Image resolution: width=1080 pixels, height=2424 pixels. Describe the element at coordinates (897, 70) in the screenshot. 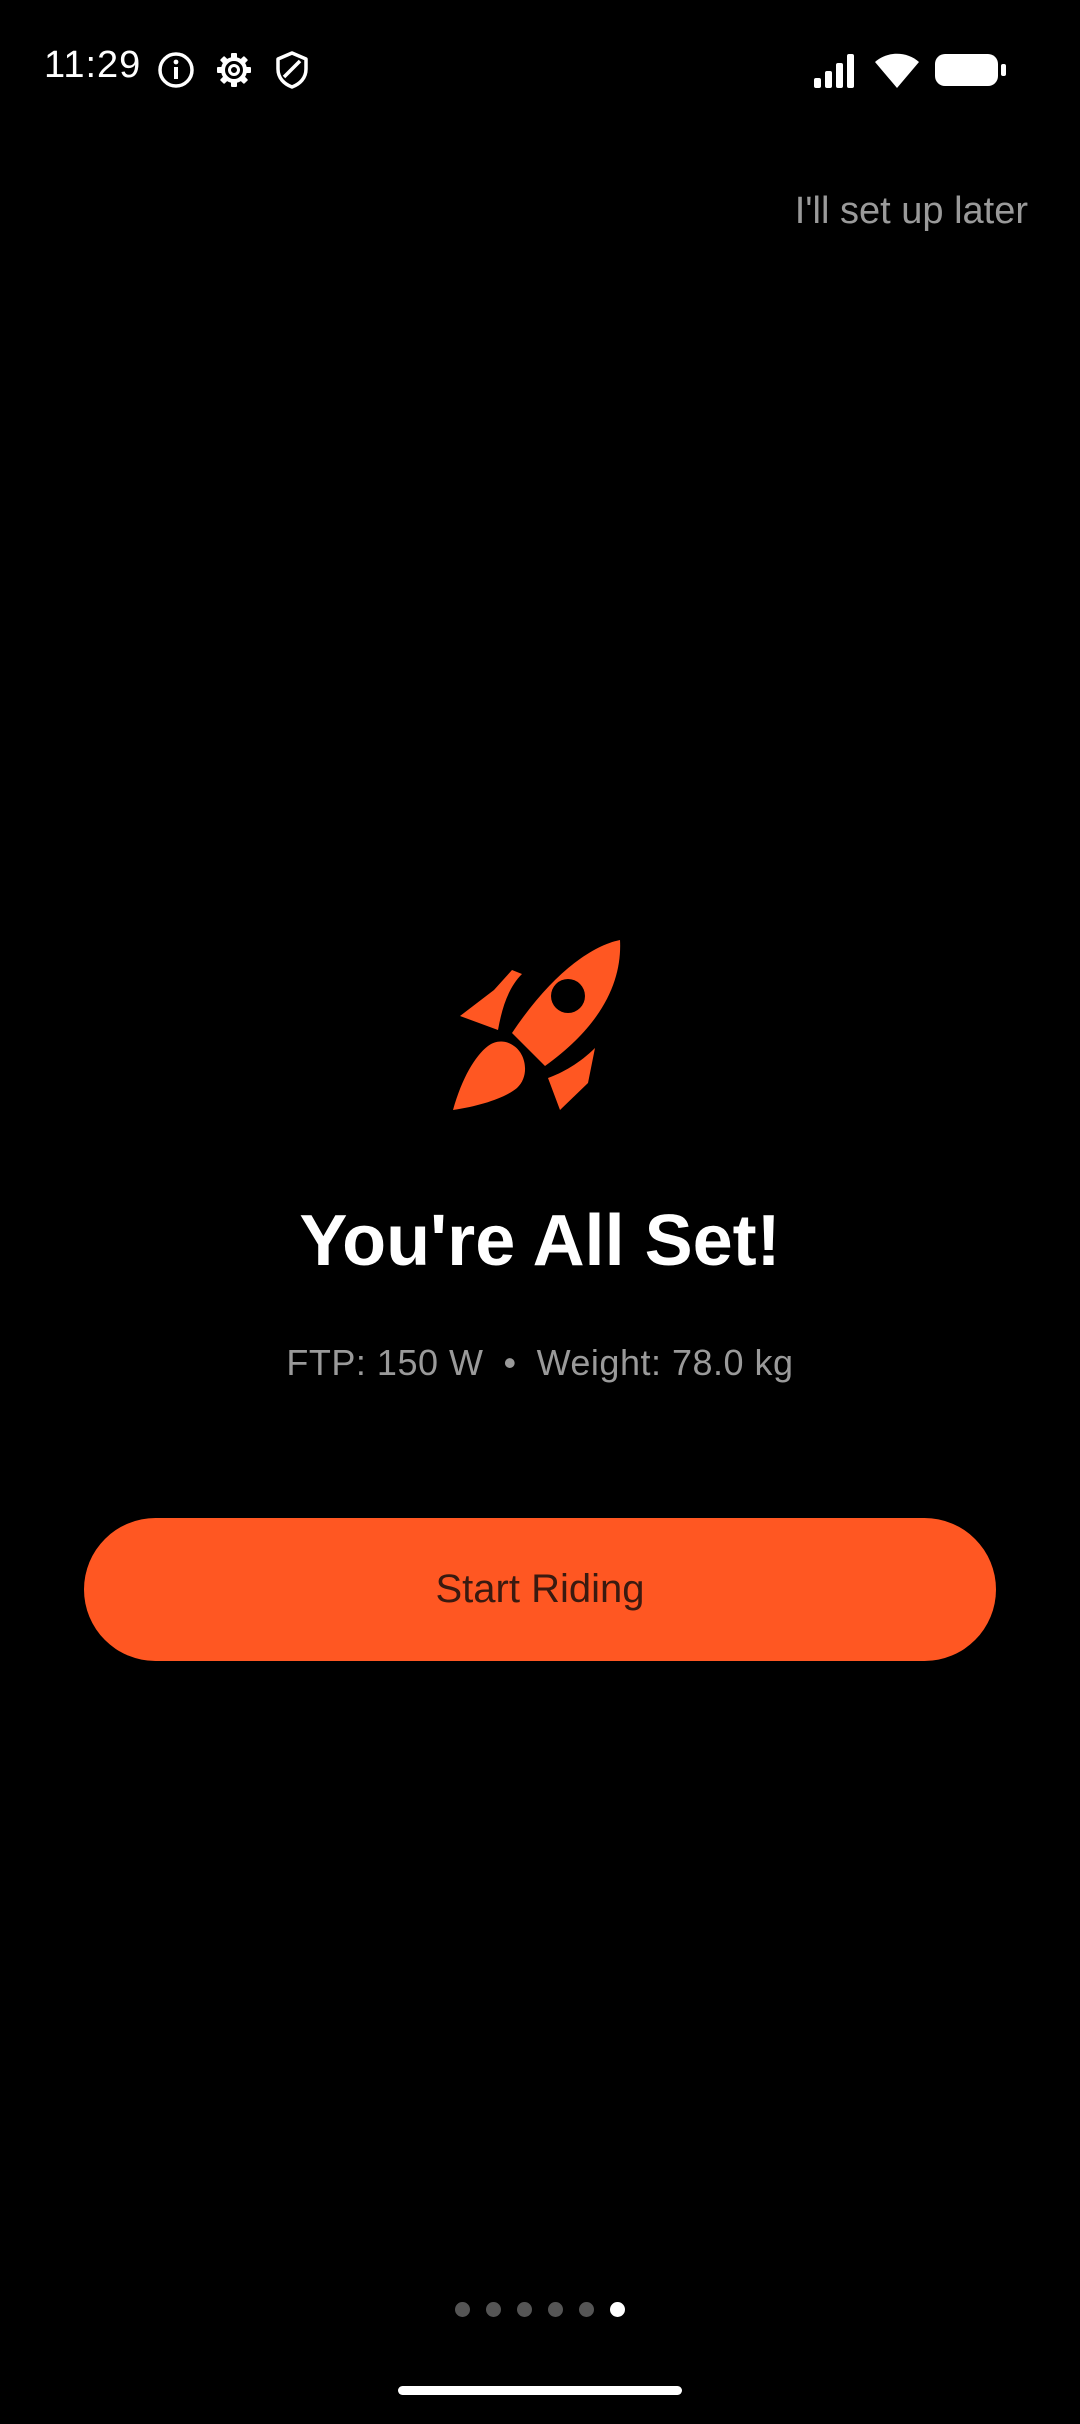

I see `wifi-icon` at that location.